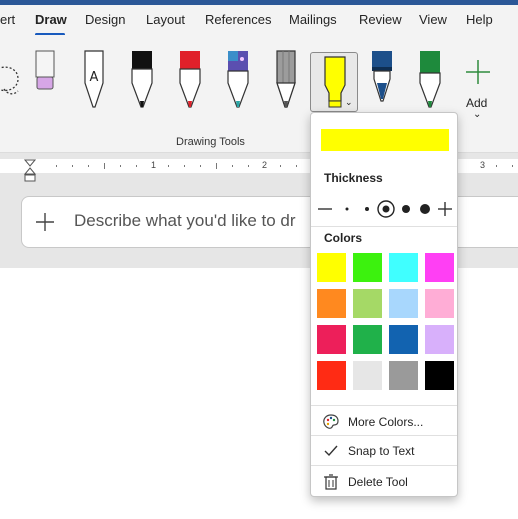  I want to click on lasso-select-icon, so click(13, 91).